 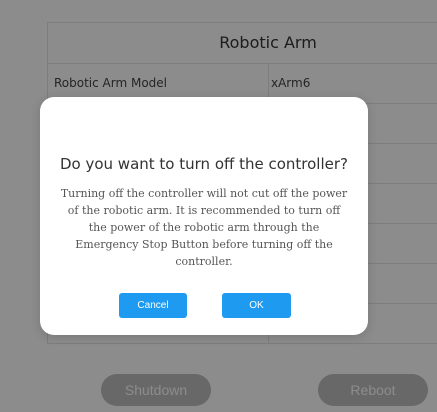 I want to click on cancel-button: Cancel, so click(x=153, y=305).